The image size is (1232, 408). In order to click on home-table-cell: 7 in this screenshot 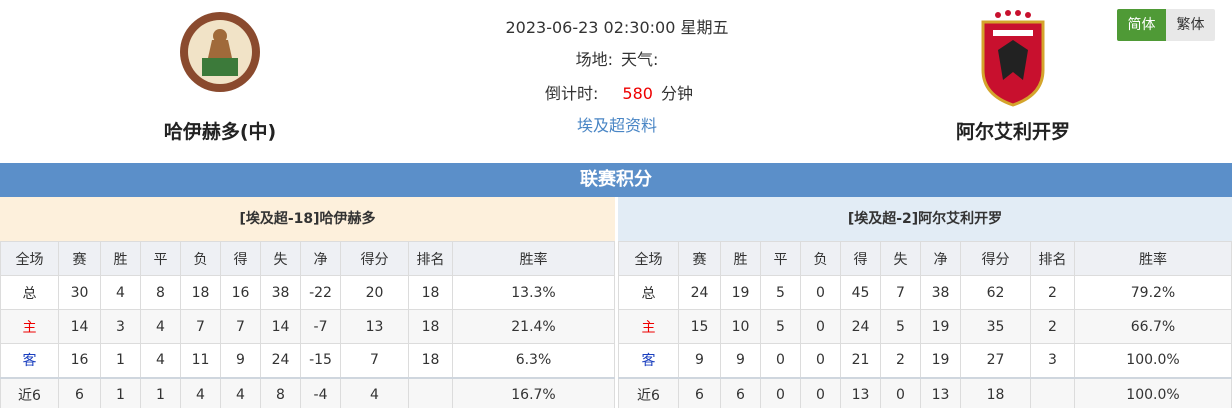, I will do `click(240, 326)`.